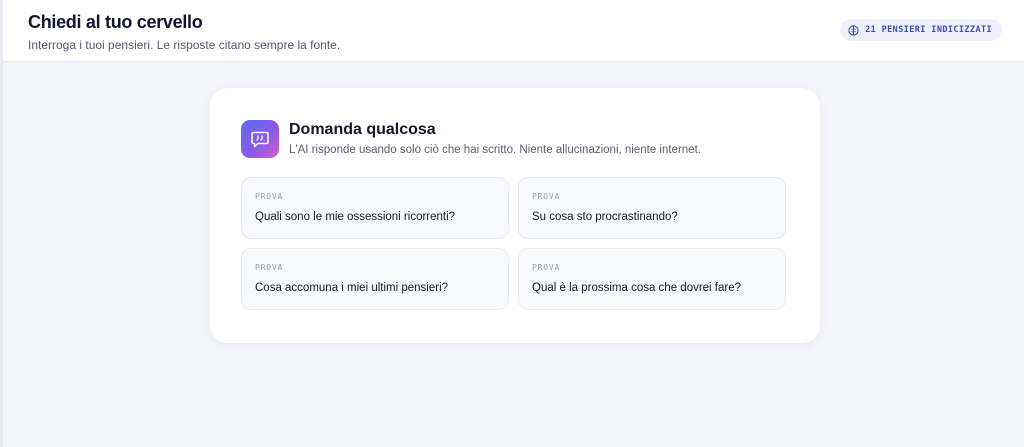  I want to click on index-status-badge: 21 PENSIERI INDICIZZATI, so click(921, 30).